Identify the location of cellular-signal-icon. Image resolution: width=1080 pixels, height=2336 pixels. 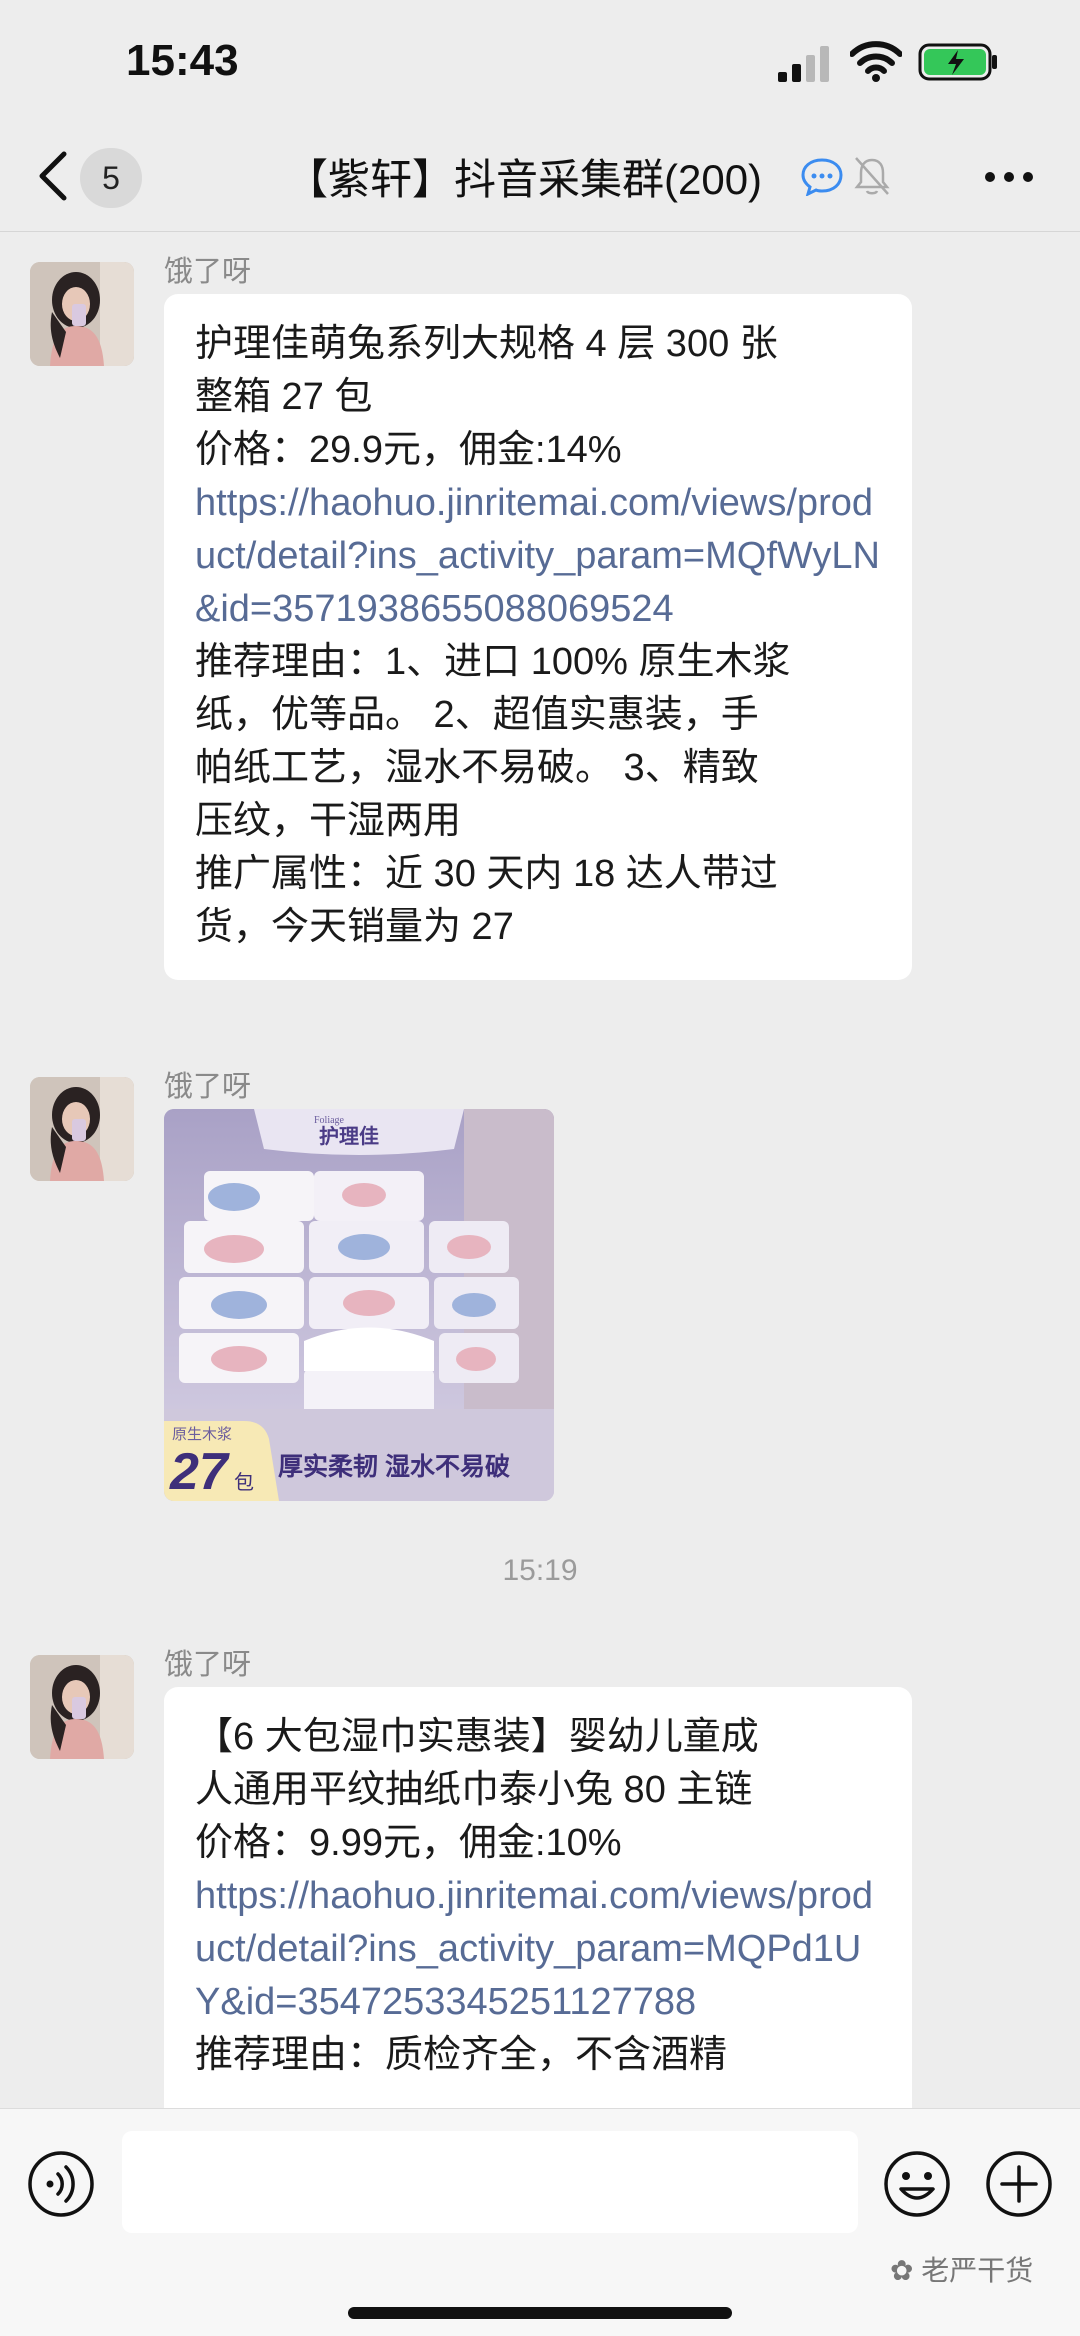
(803, 64).